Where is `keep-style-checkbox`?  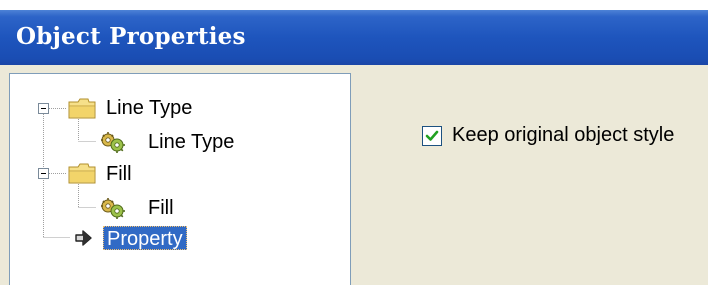
keep-style-checkbox is located at coordinates (432, 136).